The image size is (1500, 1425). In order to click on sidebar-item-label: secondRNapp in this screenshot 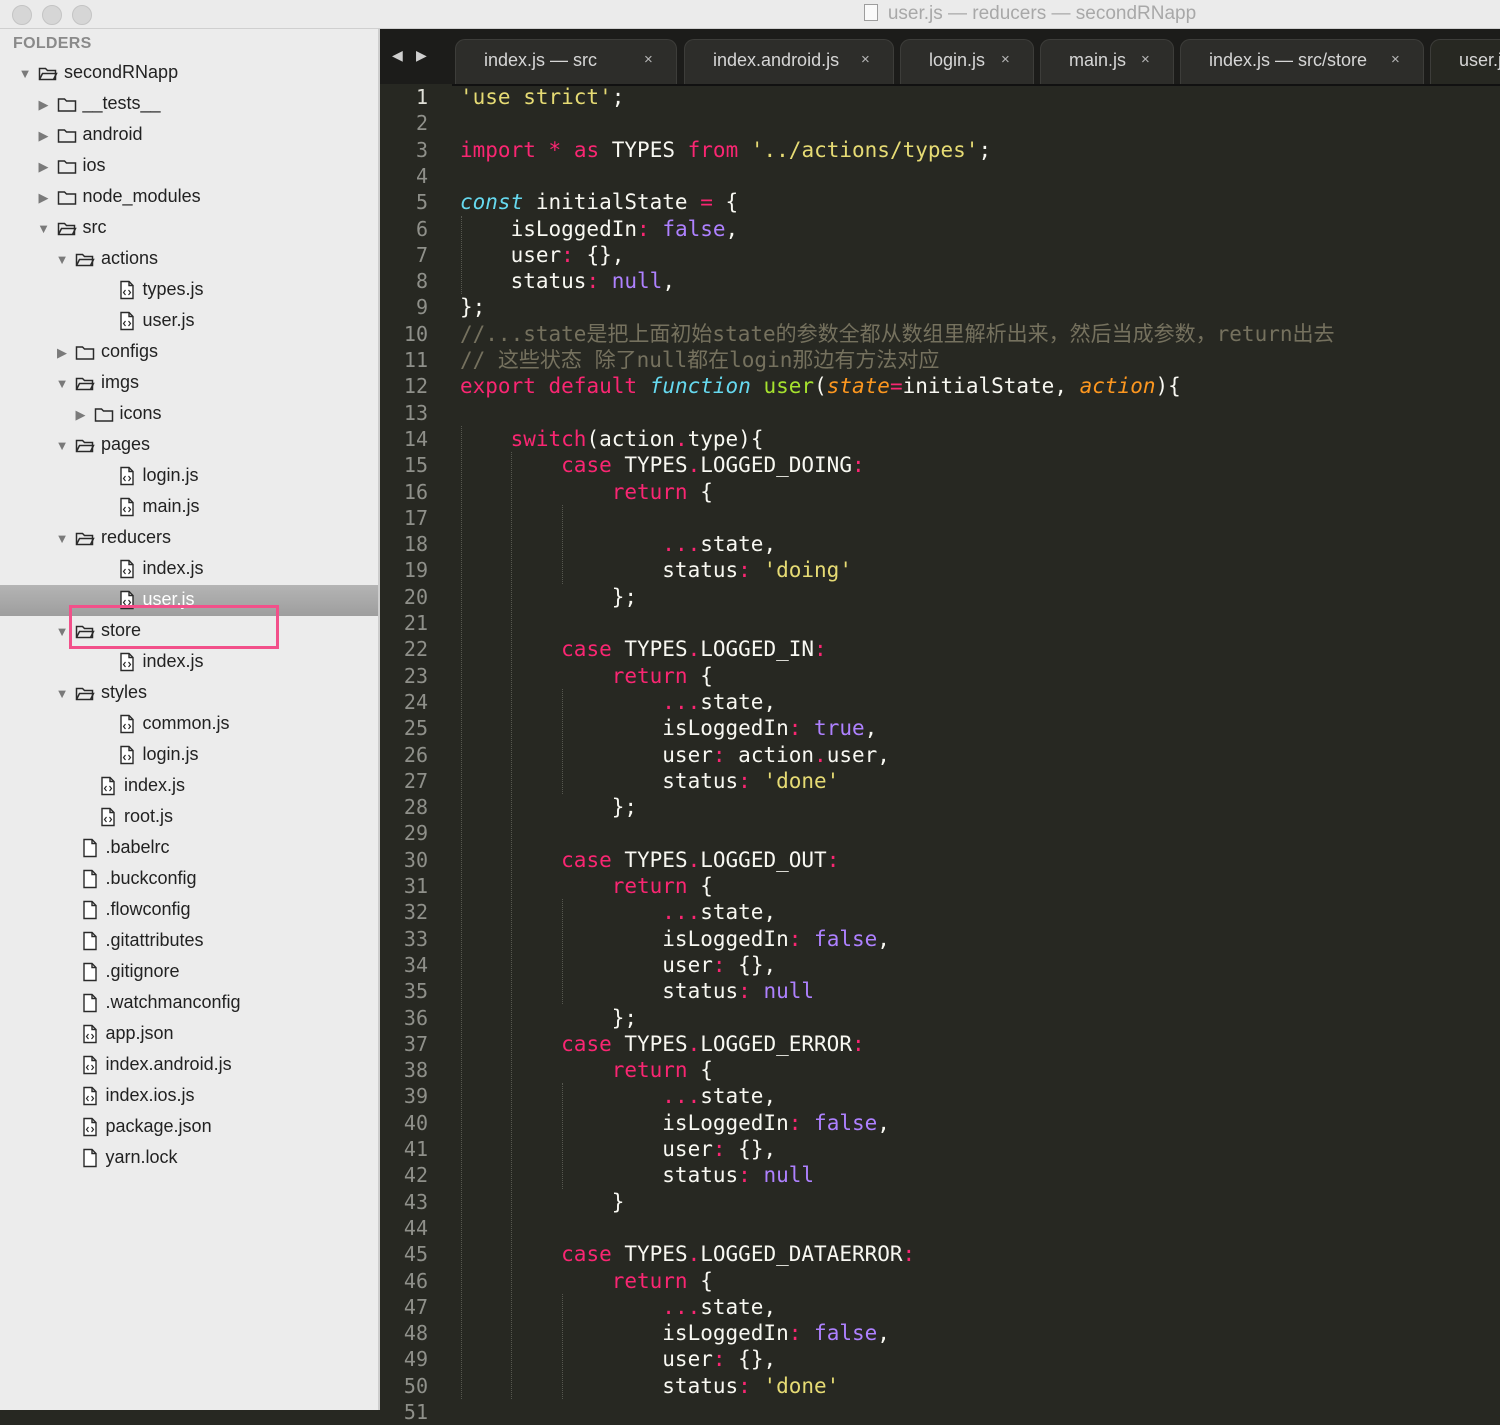, I will do `click(121, 72)`.